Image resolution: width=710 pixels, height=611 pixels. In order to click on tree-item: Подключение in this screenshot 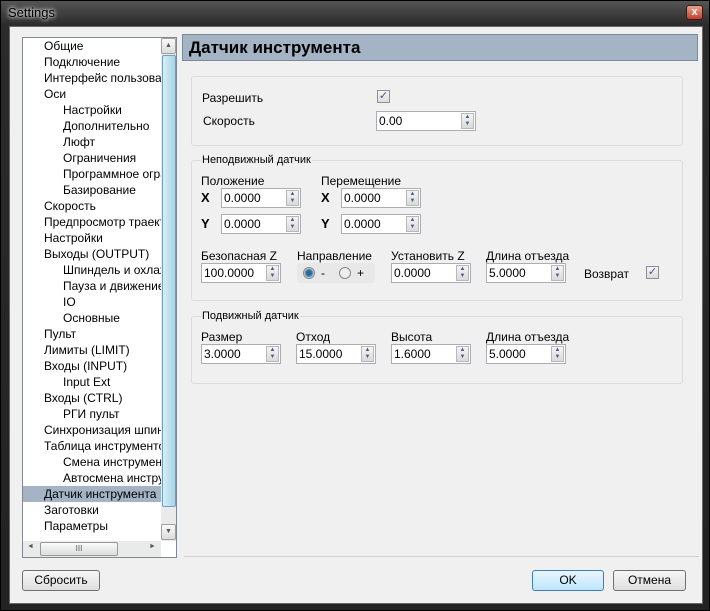, I will do `click(92, 62)`.